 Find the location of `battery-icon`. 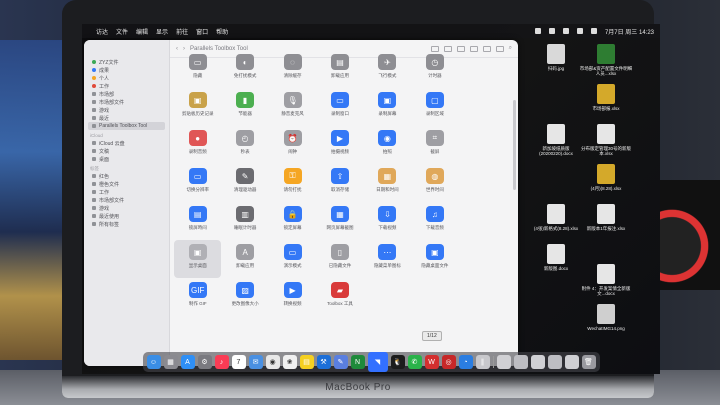

battery-icon is located at coordinates (593, 31).